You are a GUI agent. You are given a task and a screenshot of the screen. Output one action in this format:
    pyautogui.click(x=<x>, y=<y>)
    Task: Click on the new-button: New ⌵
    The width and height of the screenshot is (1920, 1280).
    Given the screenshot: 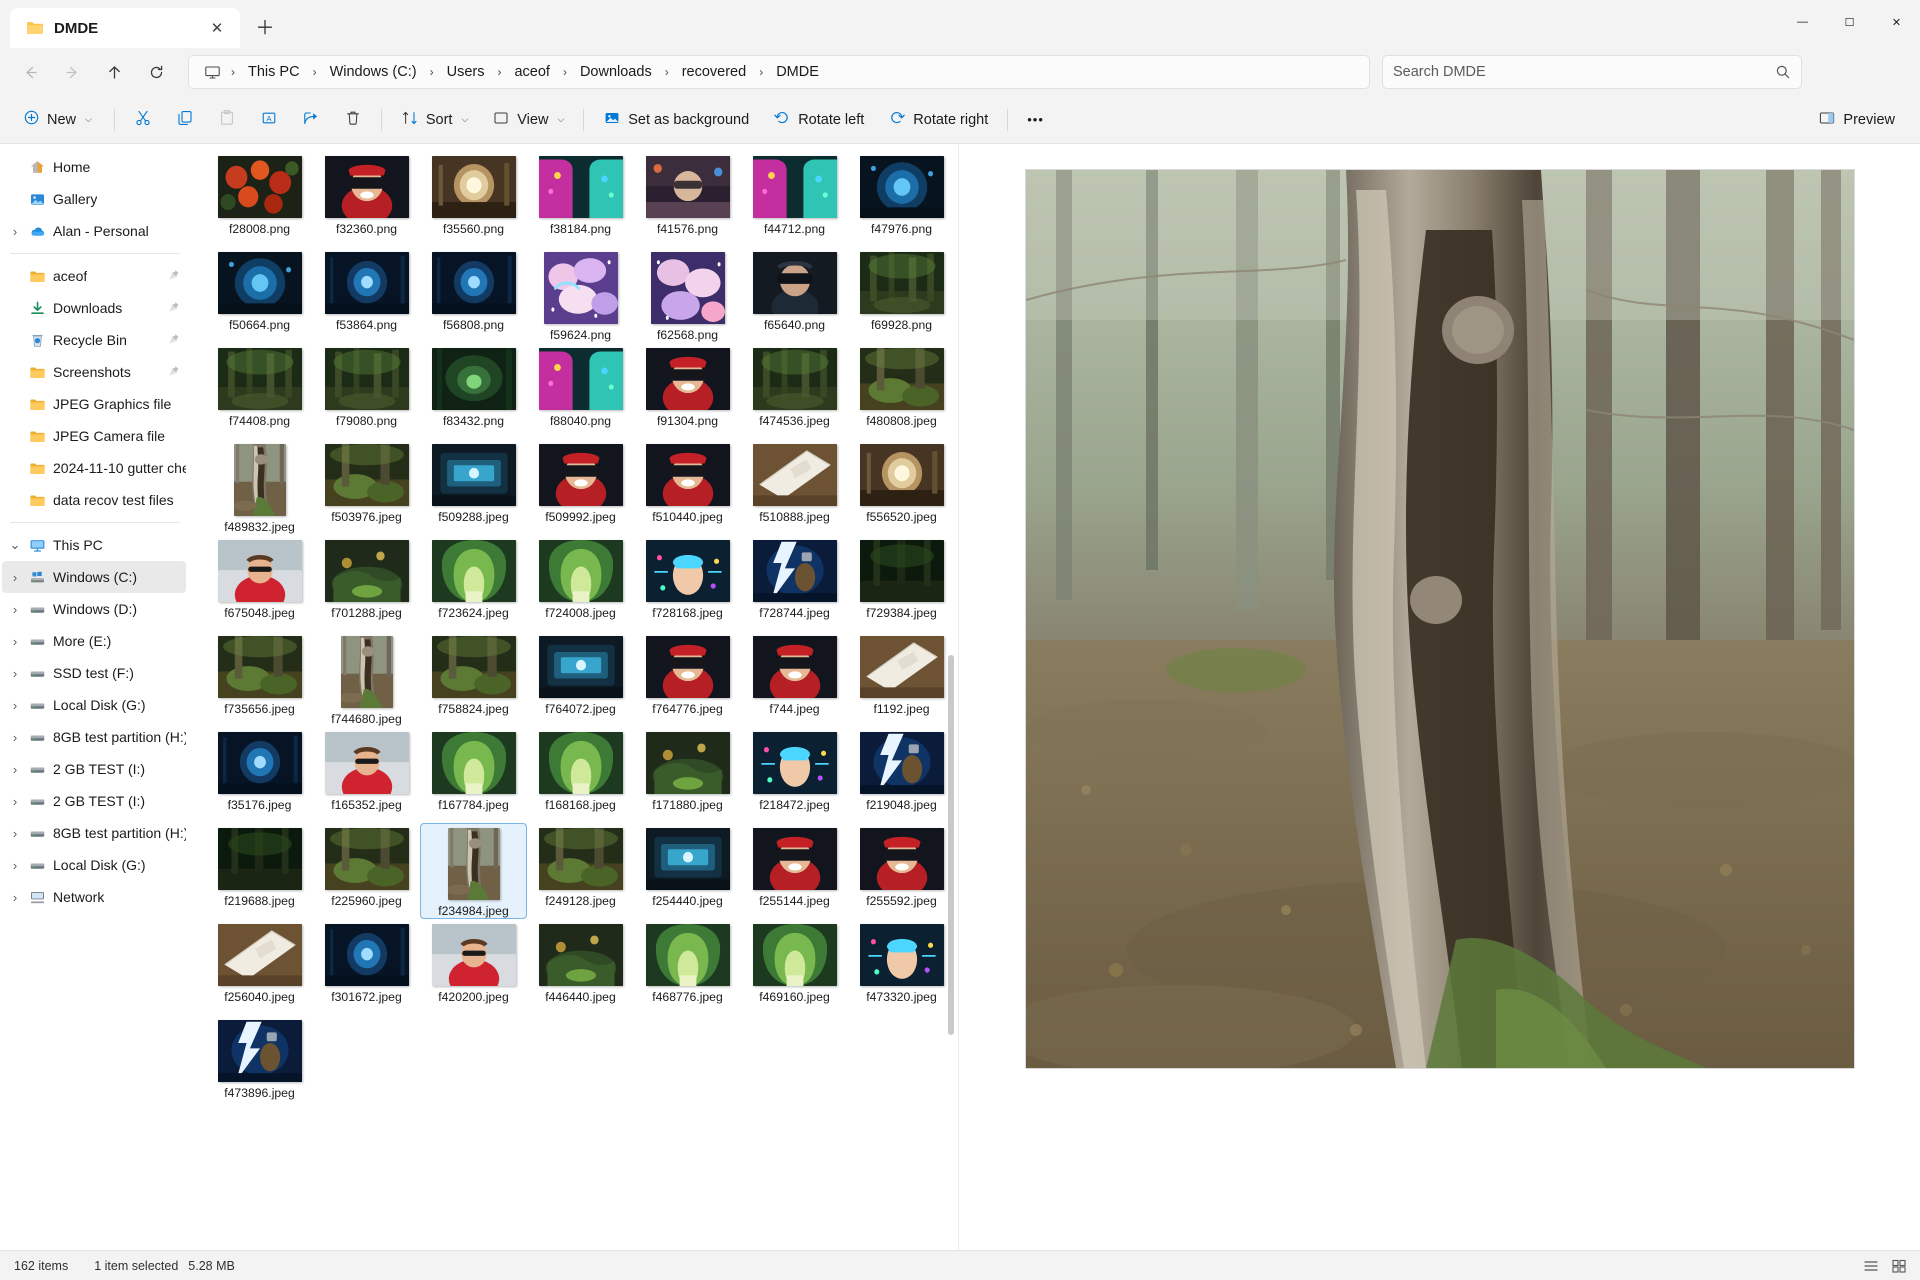 What is the action you would take?
    pyautogui.click(x=59, y=120)
    